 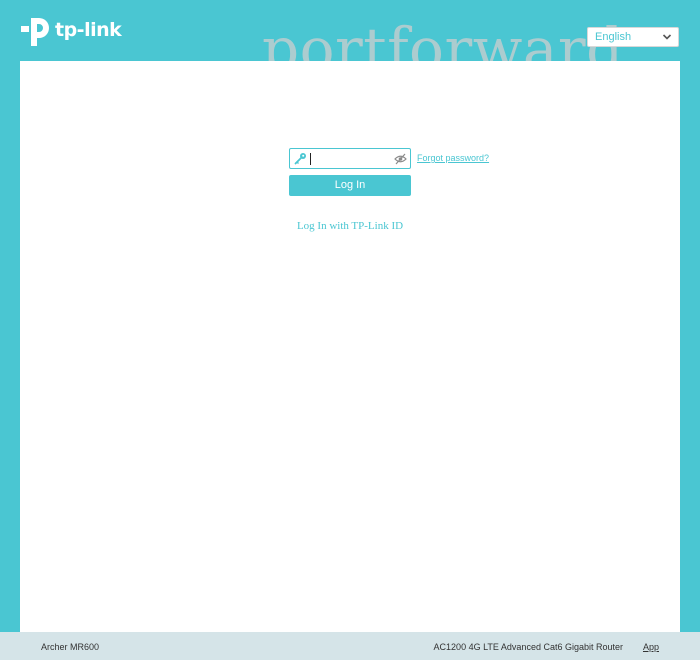 What do you see at coordinates (667, 37) in the screenshot?
I see `chevron-down-icon` at bounding box center [667, 37].